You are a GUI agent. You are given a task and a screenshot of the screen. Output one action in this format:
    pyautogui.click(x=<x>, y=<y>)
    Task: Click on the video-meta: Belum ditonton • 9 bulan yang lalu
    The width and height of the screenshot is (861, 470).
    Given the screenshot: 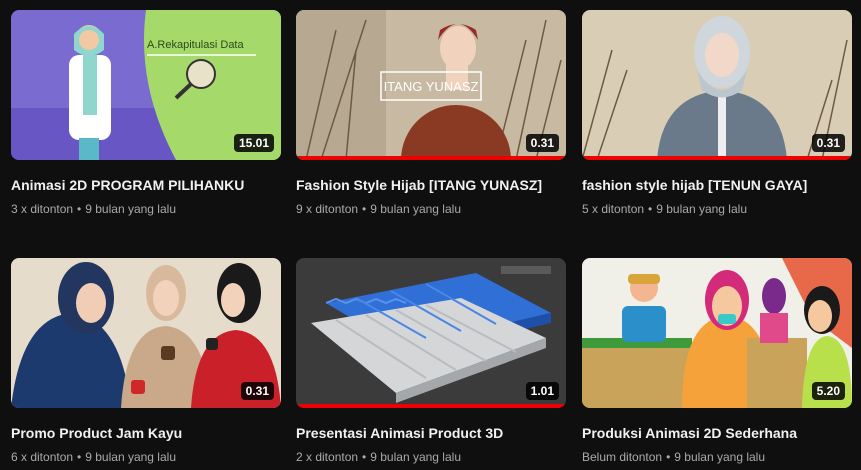 What is the action you would take?
    pyautogui.click(x=717, y=457)
    